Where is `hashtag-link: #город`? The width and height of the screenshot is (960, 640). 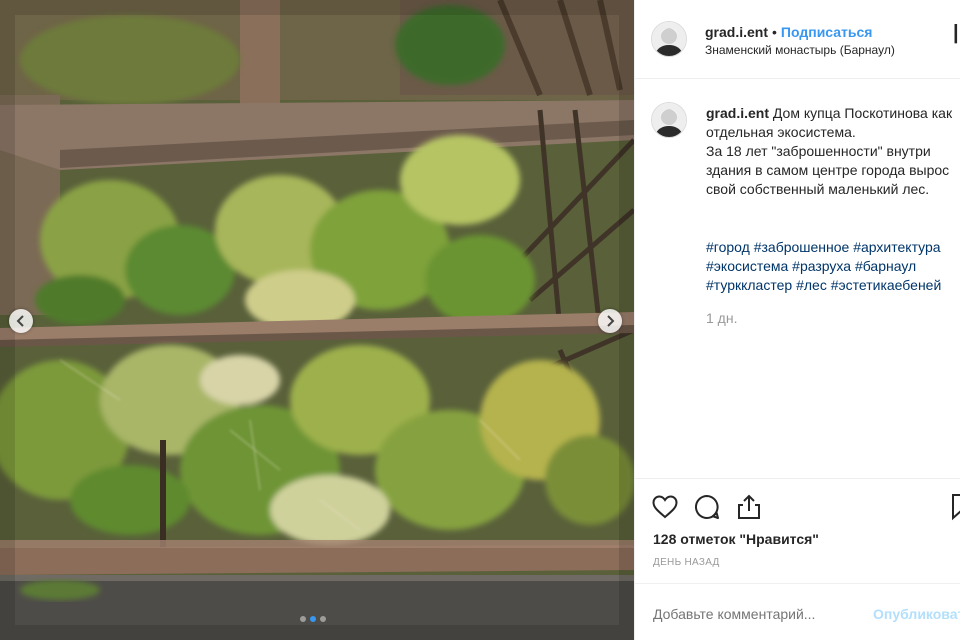 hashtag-link: #город is located at coordinates (728, 247).